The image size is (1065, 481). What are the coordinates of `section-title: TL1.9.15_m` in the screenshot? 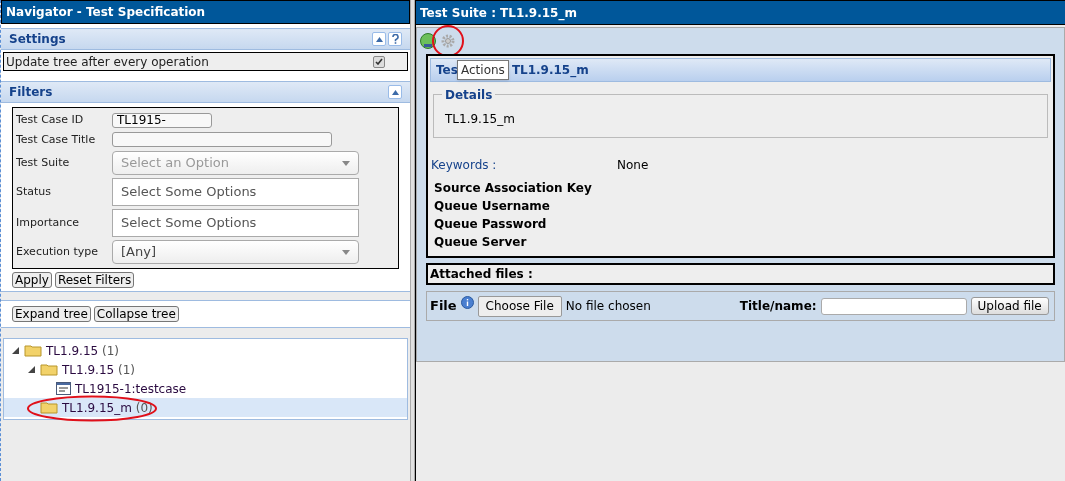 It's located at (550, 70).